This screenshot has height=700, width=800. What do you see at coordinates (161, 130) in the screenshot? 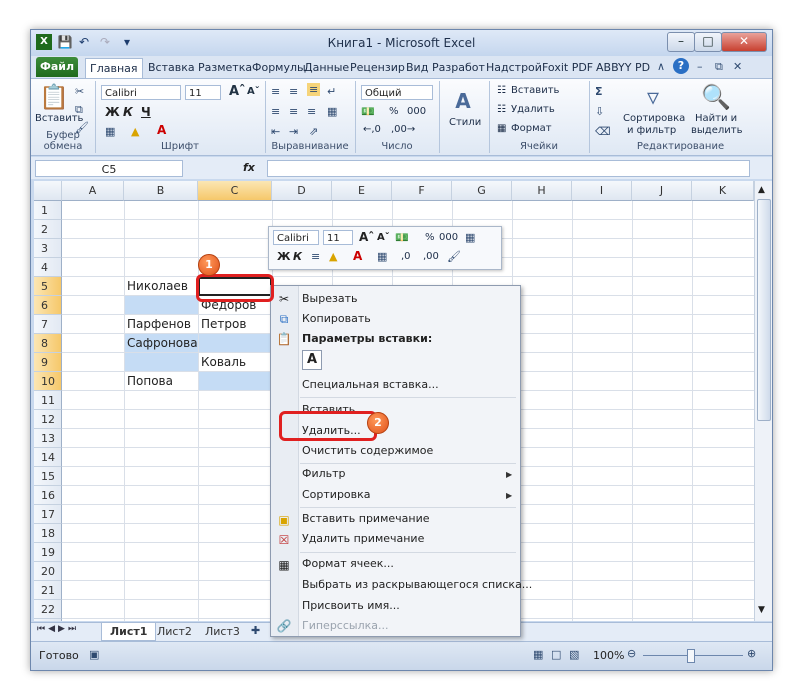
I see `font-color-icon: A` at bounding box center [161, 130].